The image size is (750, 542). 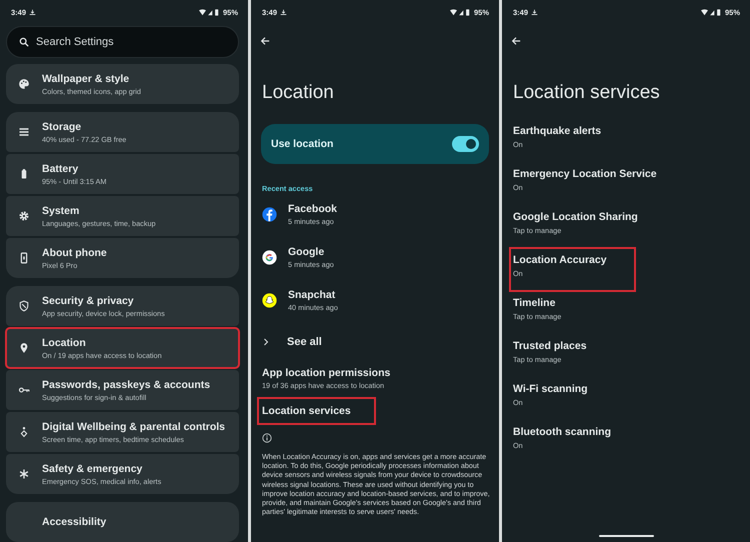 I want to click on item-title: Security & privacy, so click(x=88, y=300).